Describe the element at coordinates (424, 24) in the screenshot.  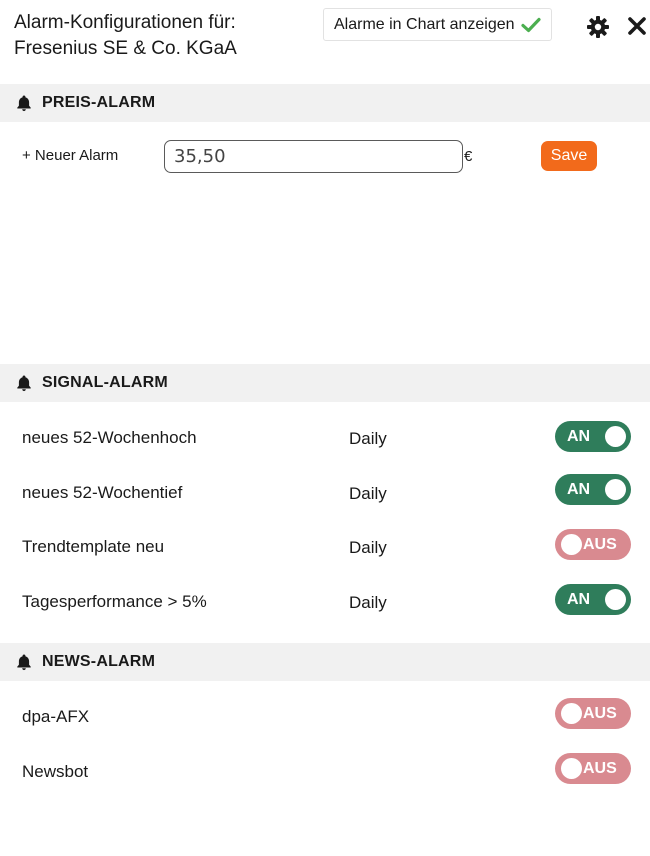
I see `show-alarms-in-chart-label: Alarme in Chart anzeigen` at that location.